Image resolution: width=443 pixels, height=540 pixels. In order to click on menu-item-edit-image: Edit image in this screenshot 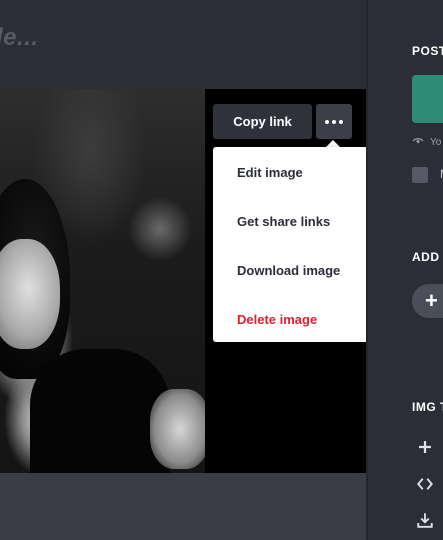, I will do `click(270, 172)`.